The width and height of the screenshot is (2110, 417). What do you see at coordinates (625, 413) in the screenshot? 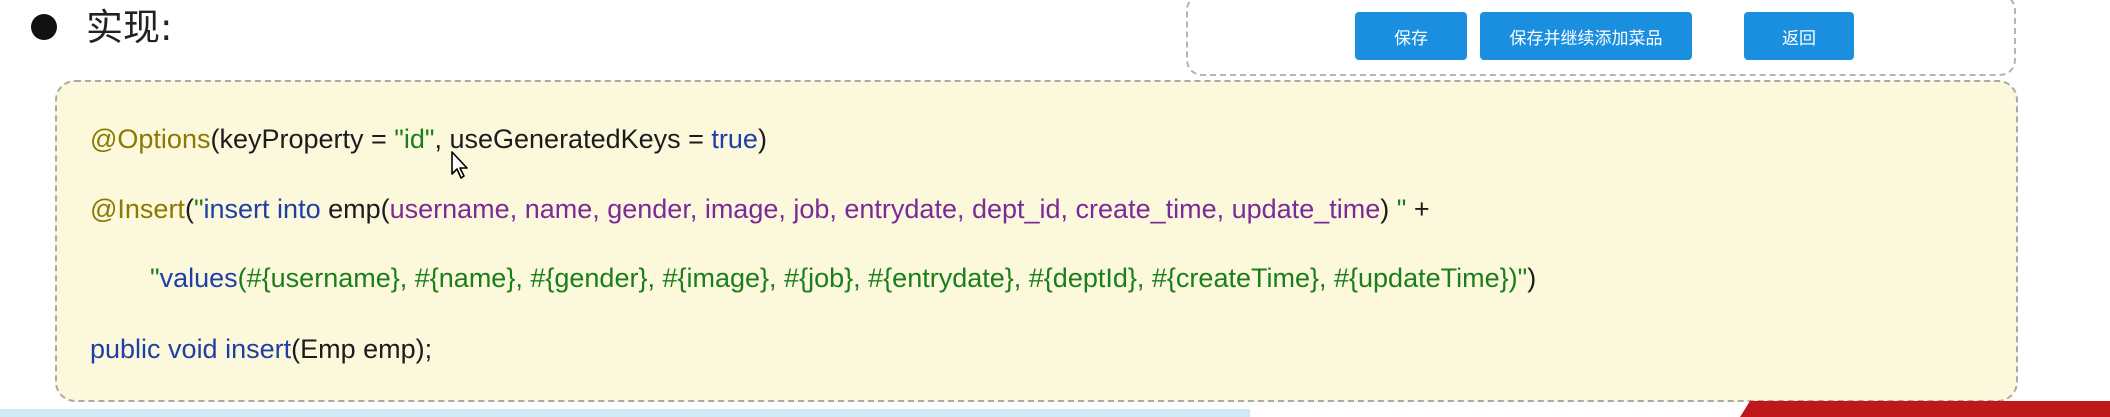
I see `bottom-strip` at bounding box center [625, 413].